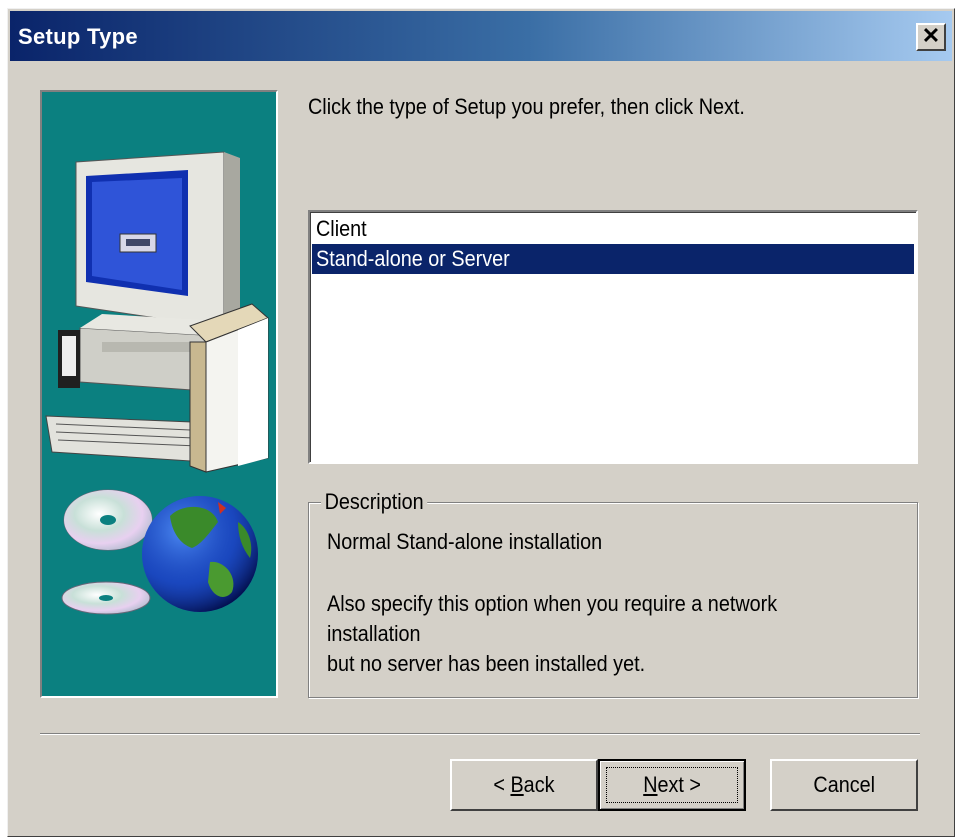 The width and height of the screenshot is (960, 839). I want to click on back-button: < Back, so click(524, 785).